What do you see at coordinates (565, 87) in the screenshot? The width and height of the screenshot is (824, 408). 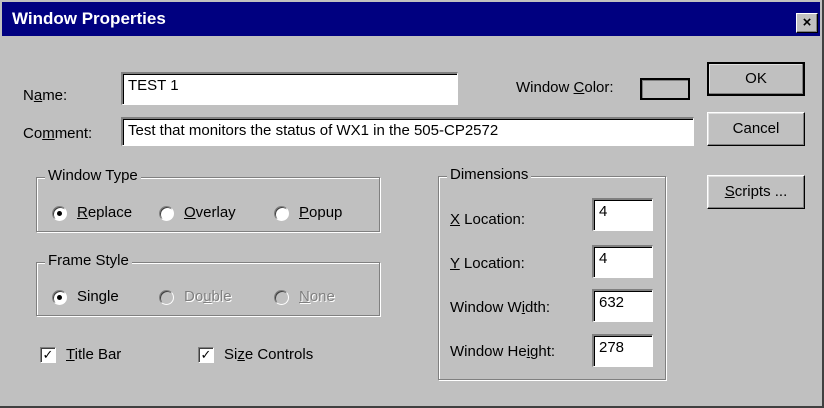 I see `window-color-label: Window Color:` at bounding box center [565, 87].